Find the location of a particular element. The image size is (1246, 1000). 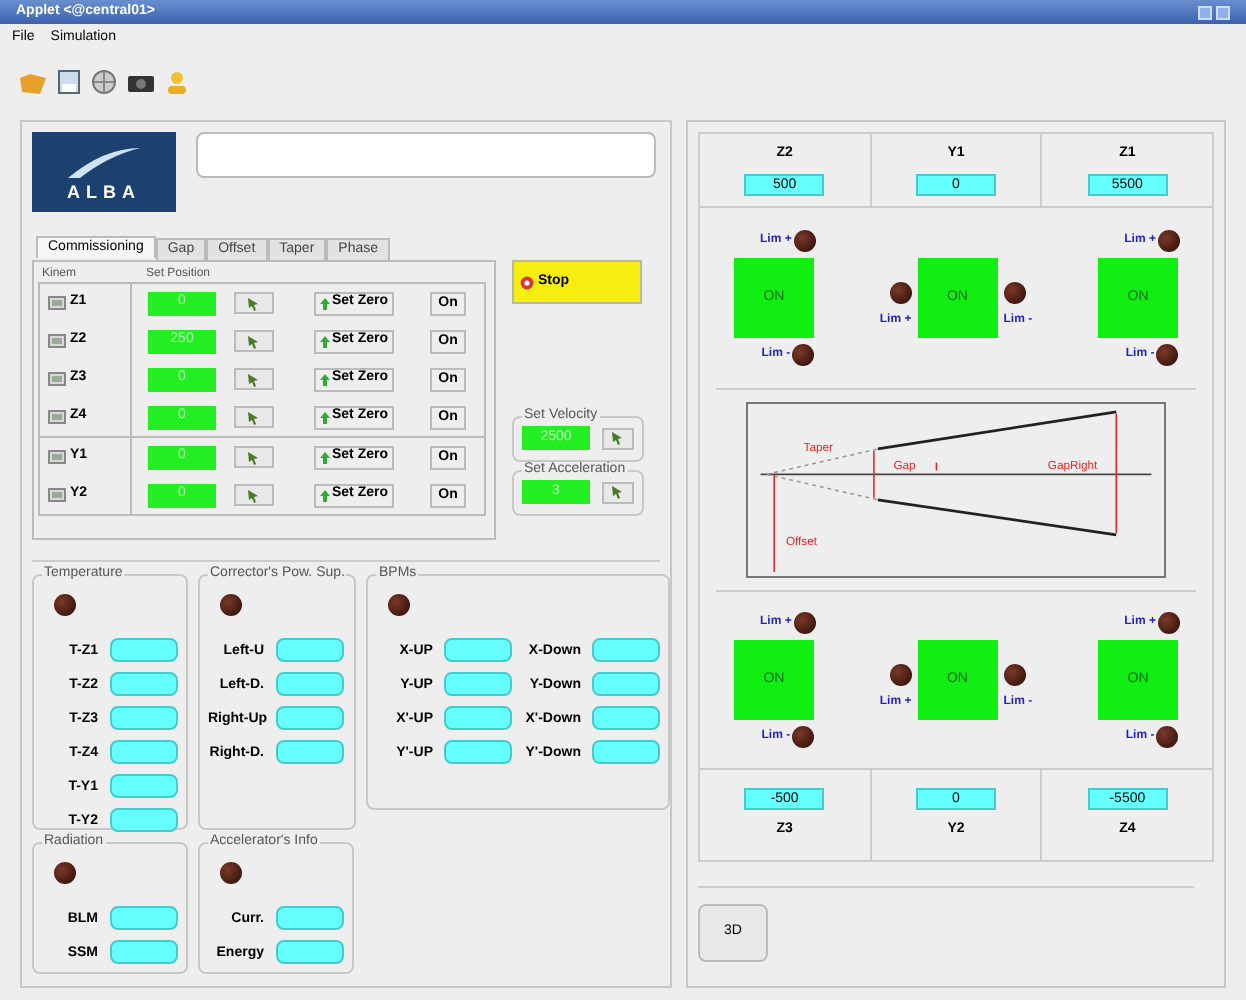

stop-icon is located at coordinates (527, 282).